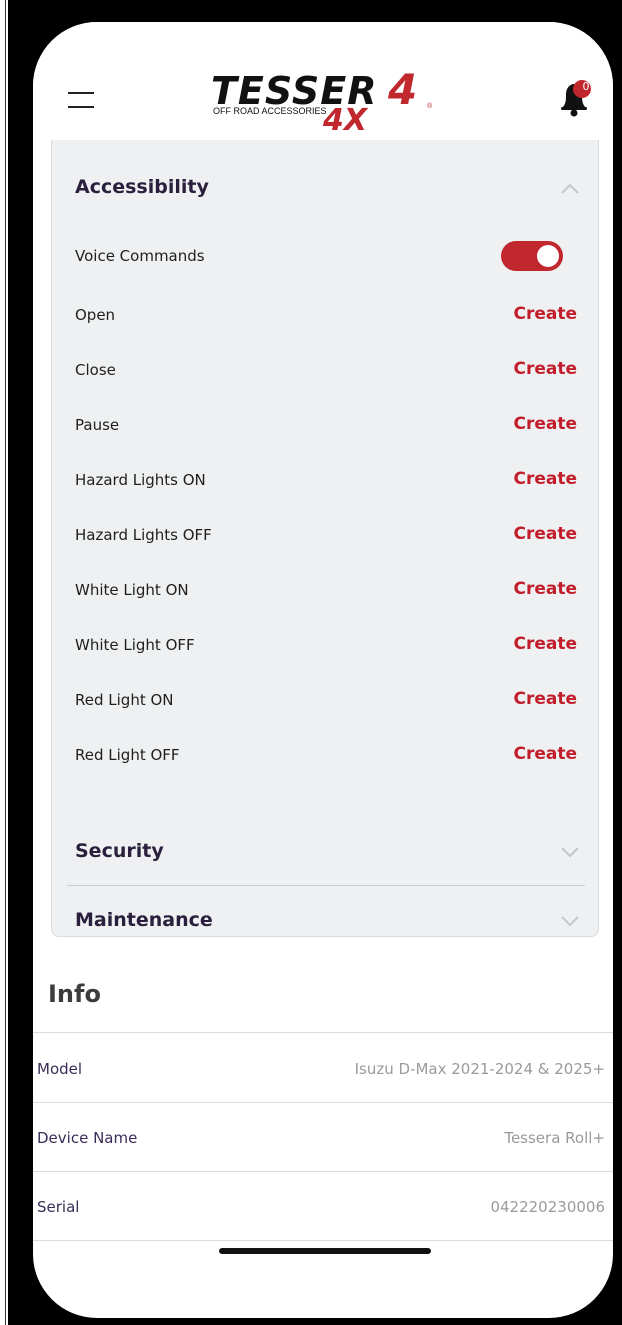  Describe the element at coordinates (326, 256) in the screenshot. I see `voice-commands-row: Voice Commands` at that location.